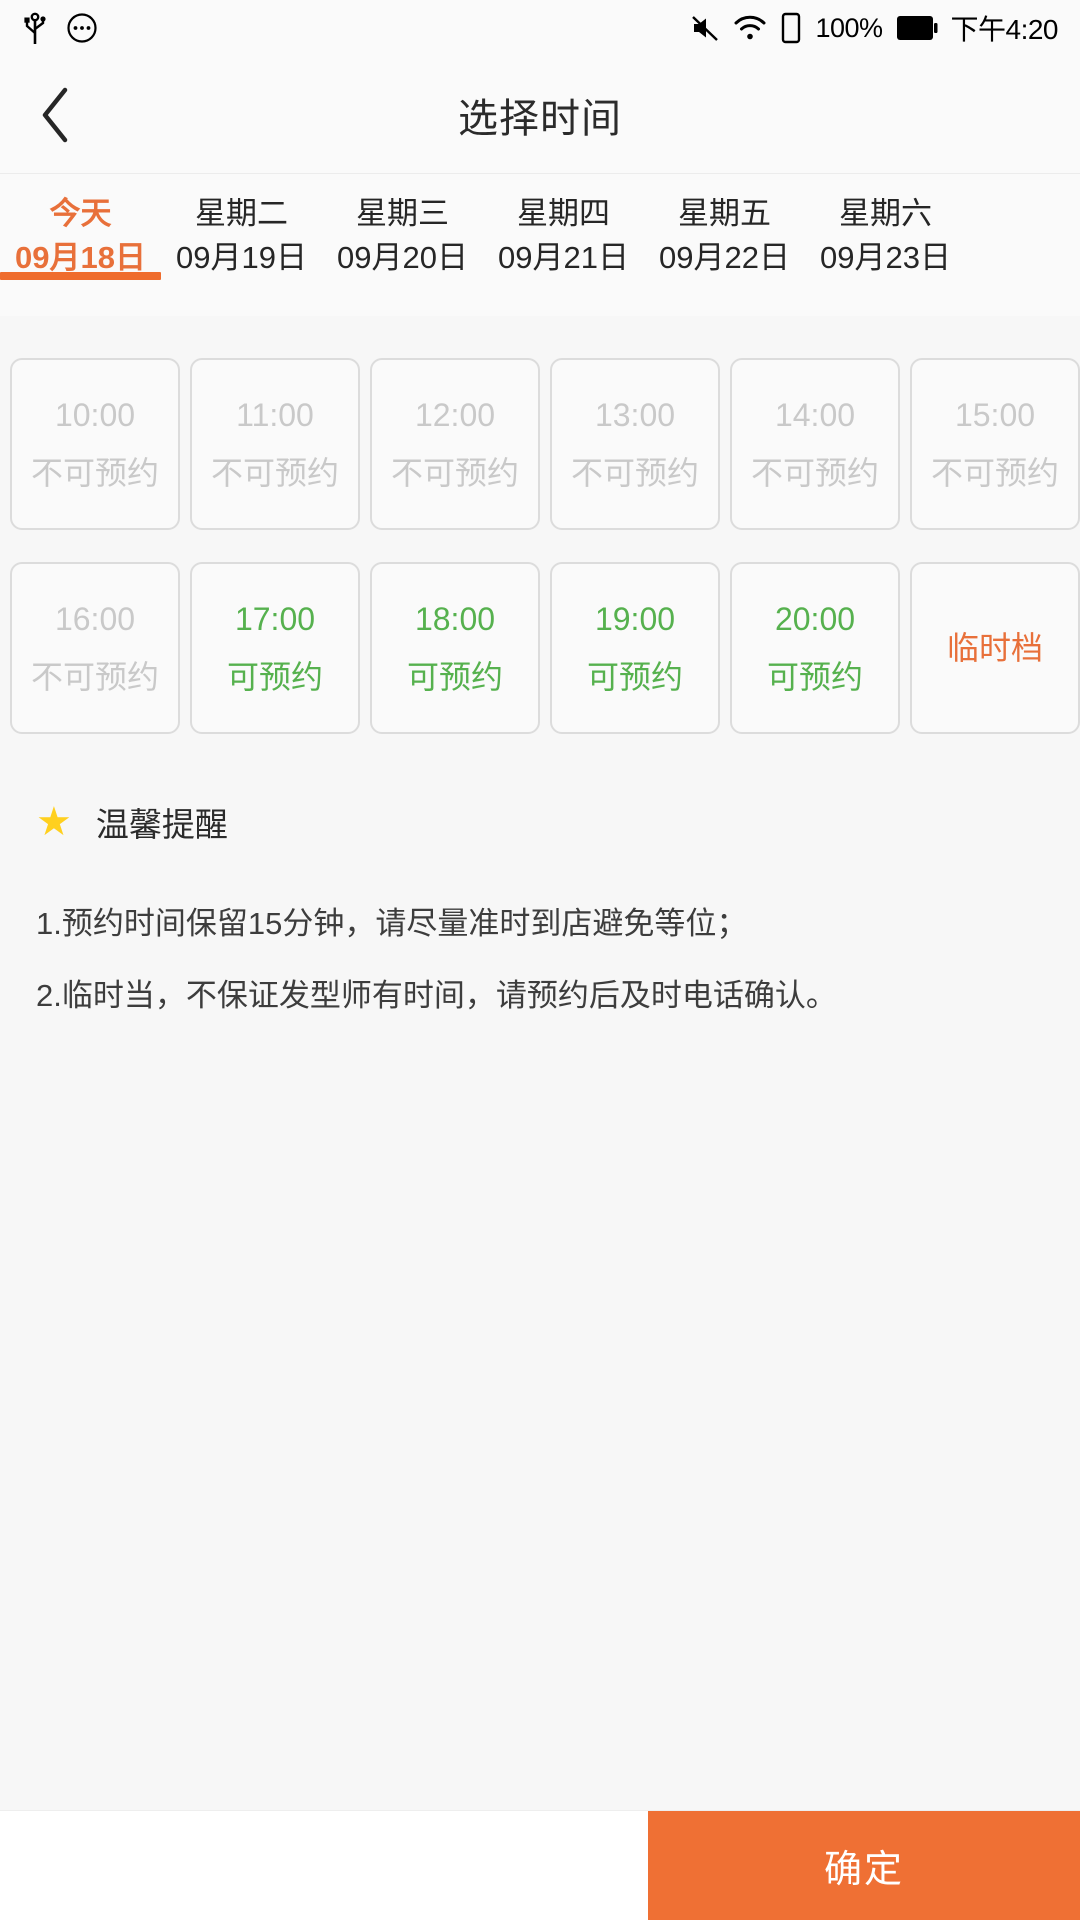 Image resolution: width=1080 pixels, height=1920 pixels. What do you see at coordinates (275, 415) in the screenshot?
I see `slot-time-label: 11:00` at bounding box center [275, 415].